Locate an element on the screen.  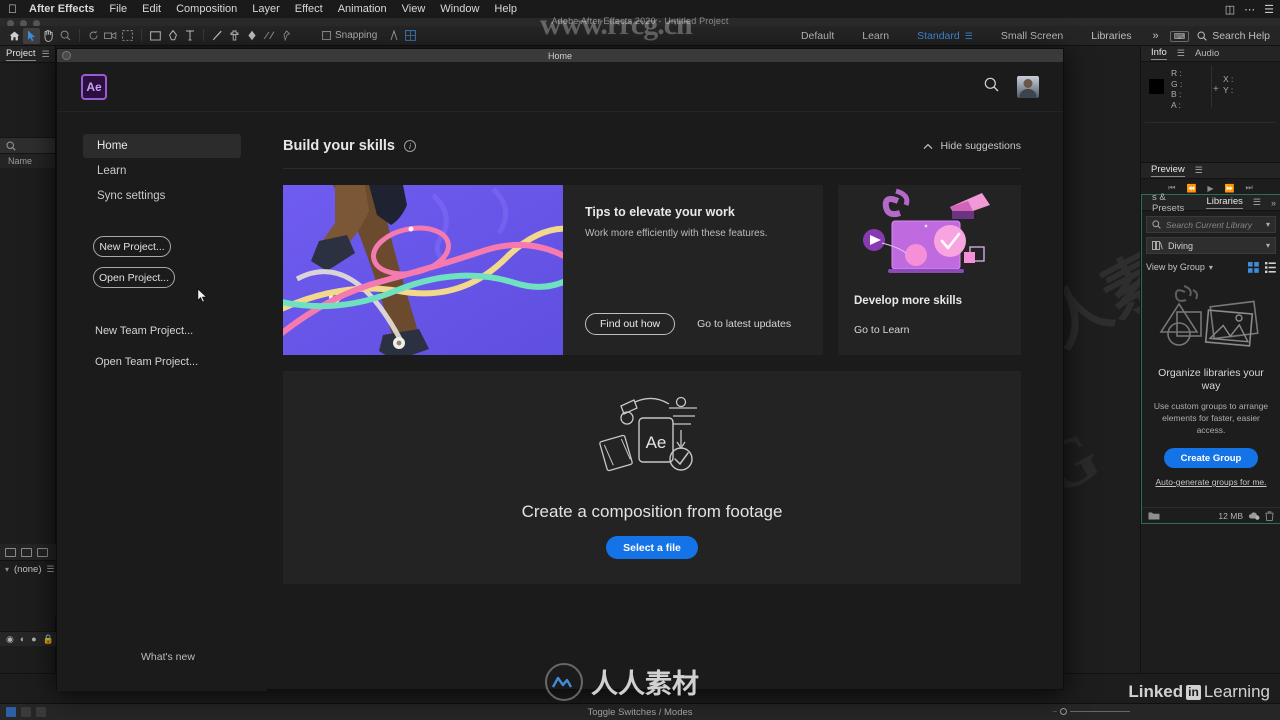
solo-icon: ◐ is located at coordinates (22, 639).